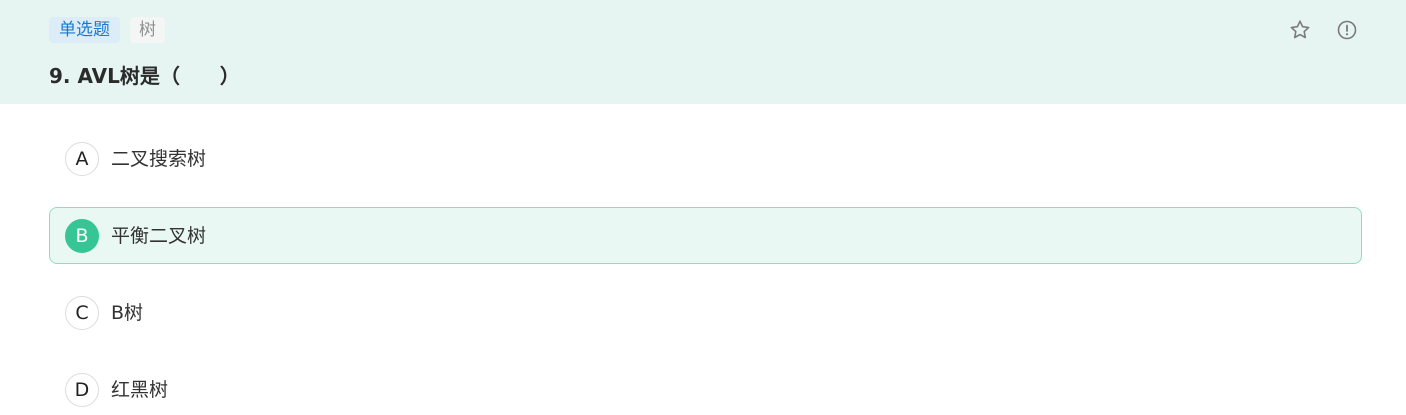 The image size is (1406, 415). What do you see at coordinates (705, 158) in the screenshot?
I see `option-a: A 二叉搜索树` at bounding box center [705, 158].